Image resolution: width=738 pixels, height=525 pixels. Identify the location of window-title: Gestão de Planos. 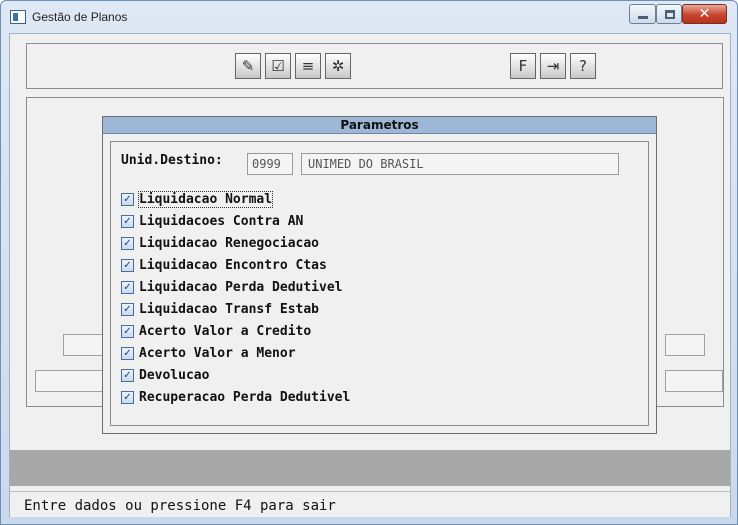
(80, 17).